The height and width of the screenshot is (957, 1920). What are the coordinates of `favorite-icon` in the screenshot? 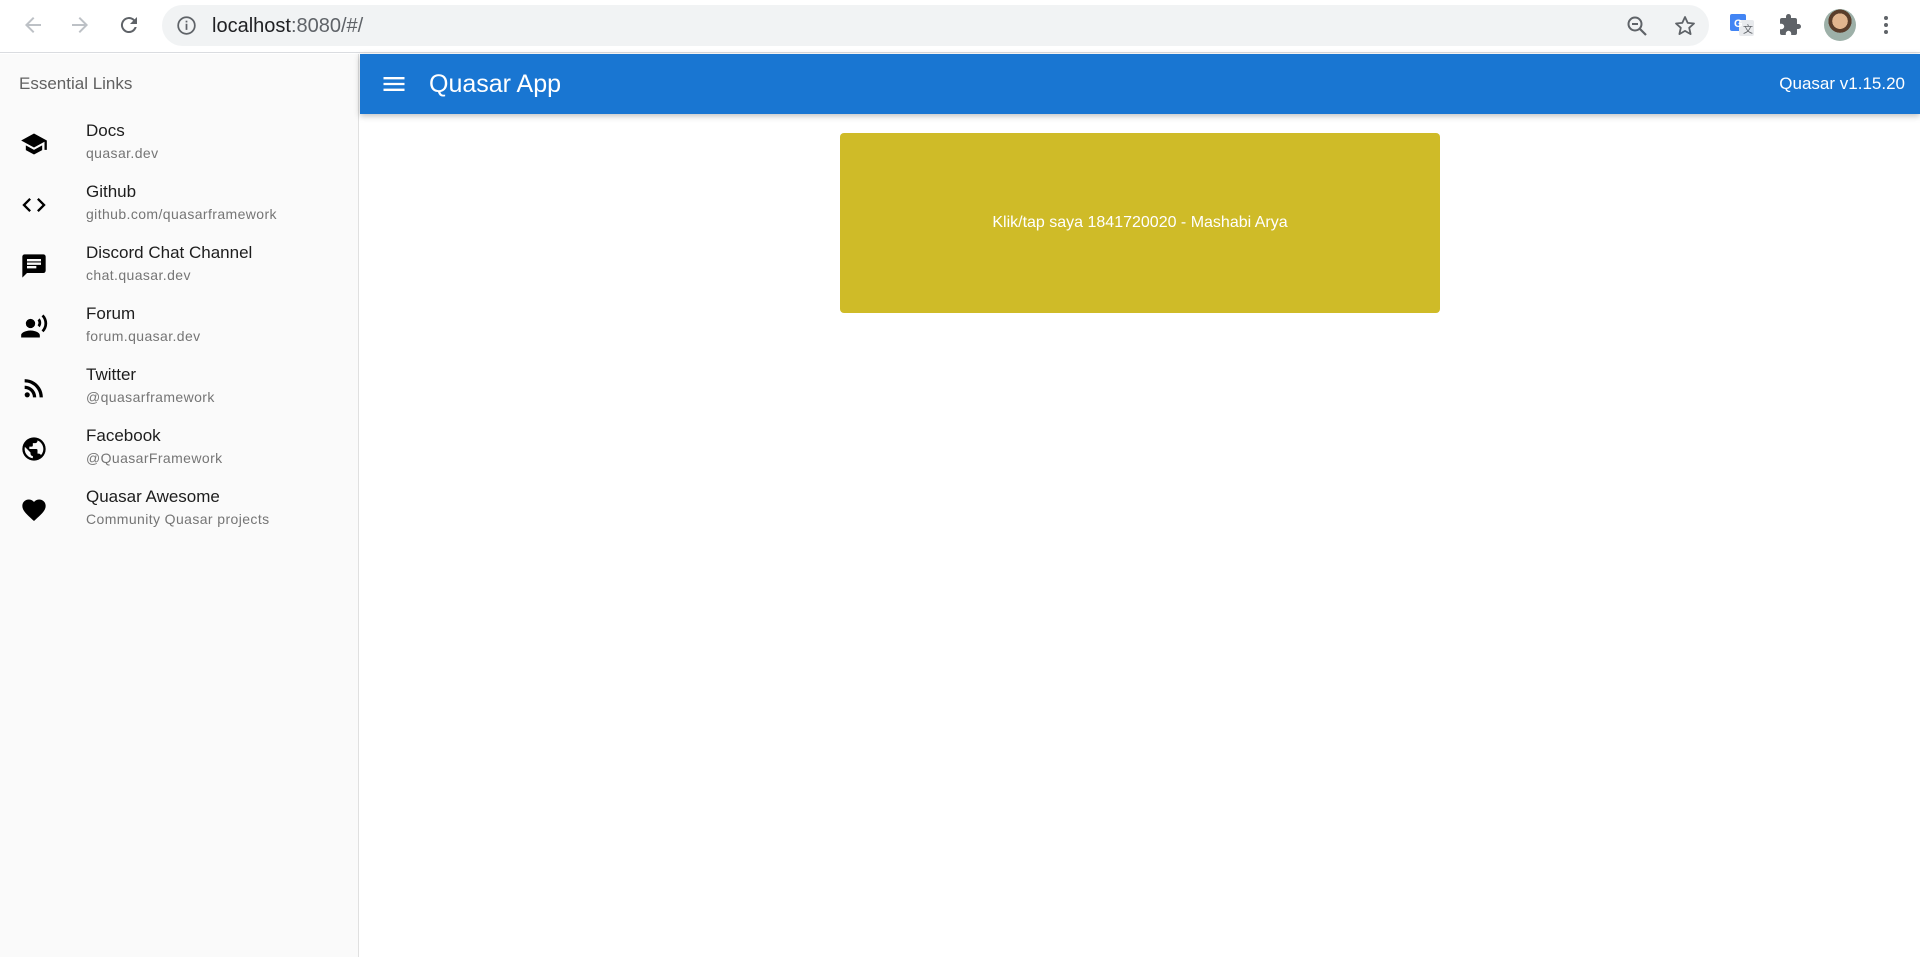 It's located at (34, 510).